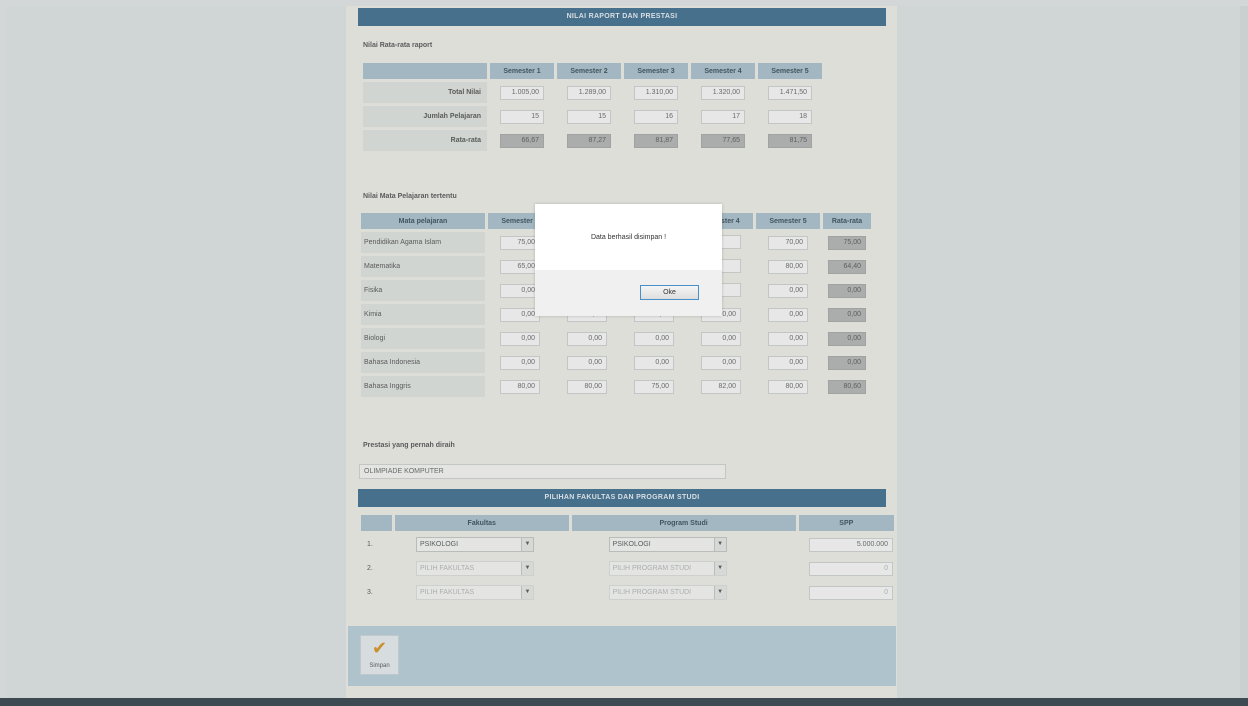 This screenshot has height=706, width=1248. What do you see at coordinates (628, 260) in the screenshot?
I see `alert-dialog: Data berhasil disimpan ! Oke` at bounding box center [628, 260].